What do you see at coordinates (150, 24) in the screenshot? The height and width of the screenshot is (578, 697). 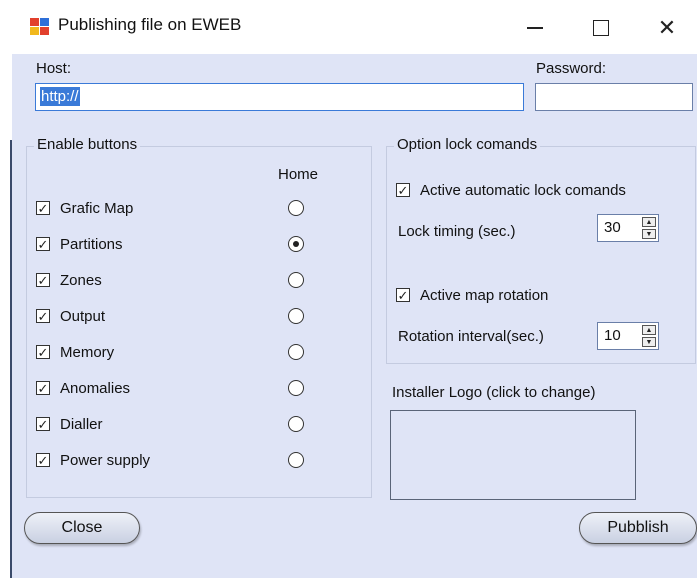 I see `window-title: Publishing file on EWEB` at bounding box center [150, 24].